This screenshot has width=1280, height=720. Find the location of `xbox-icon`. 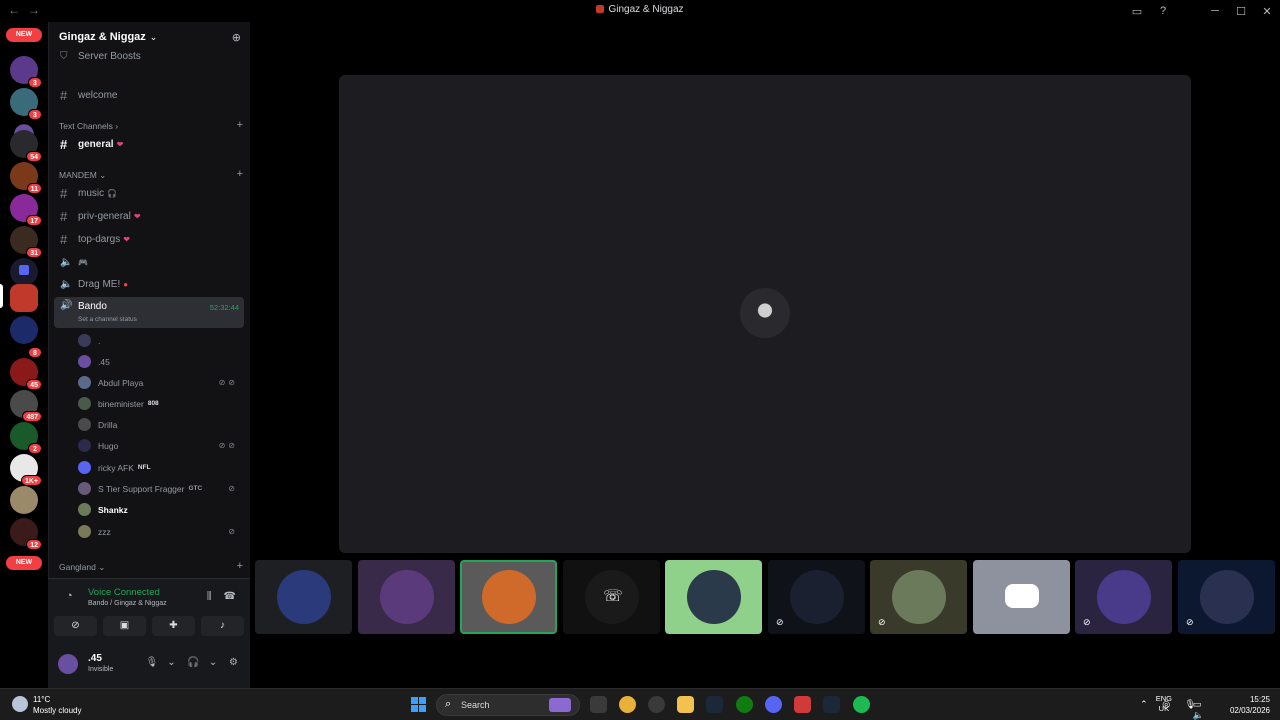

xbox-icon is located at coordinates (744, 704).